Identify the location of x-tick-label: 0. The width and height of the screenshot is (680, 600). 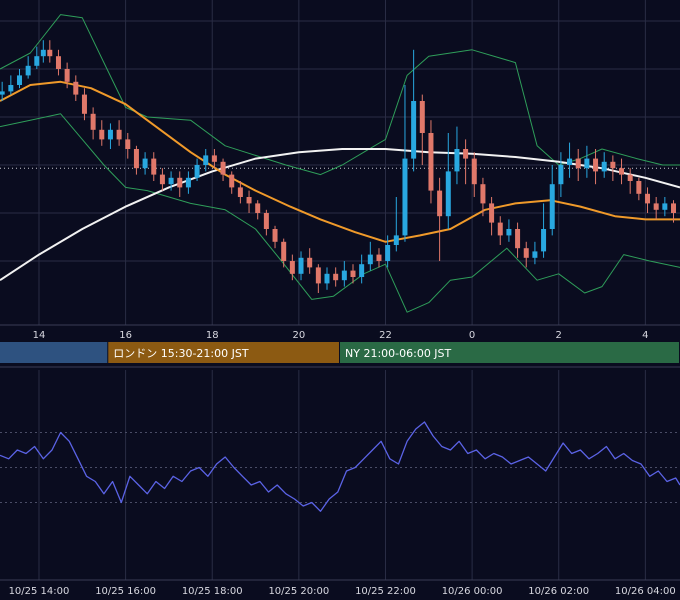
(472, 335).